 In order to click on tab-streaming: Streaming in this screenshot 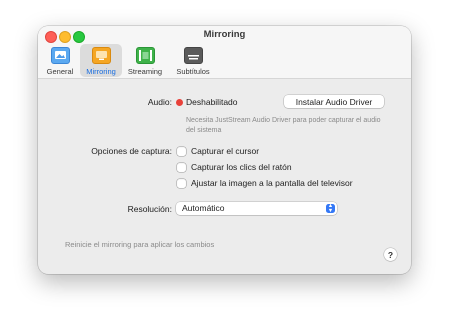, I will do `click(145, 60)`.